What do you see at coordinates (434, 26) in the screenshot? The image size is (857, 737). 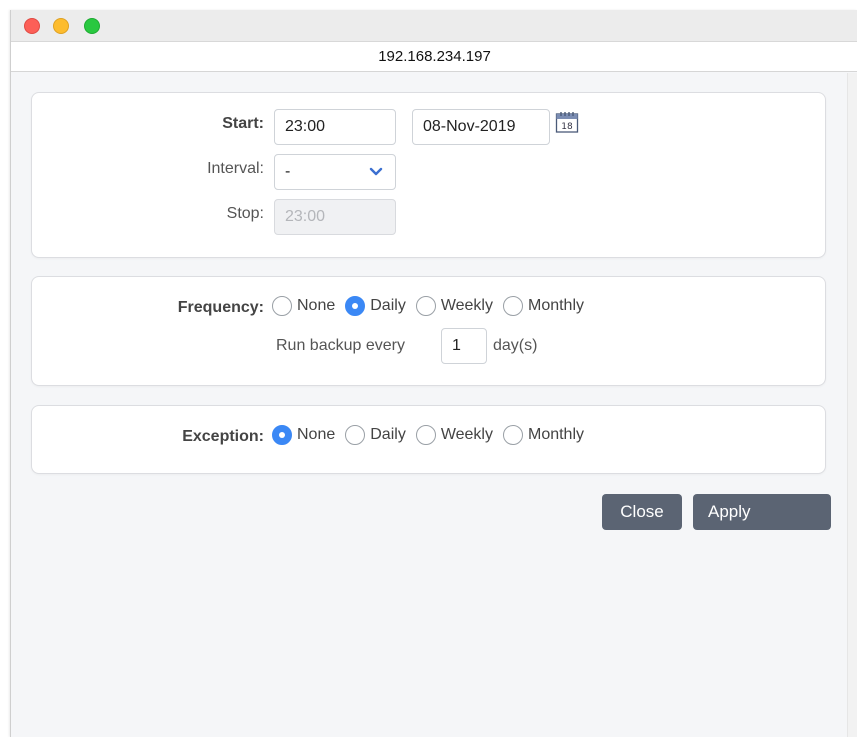 I see `title-bar` at bounding box center [434, 26].